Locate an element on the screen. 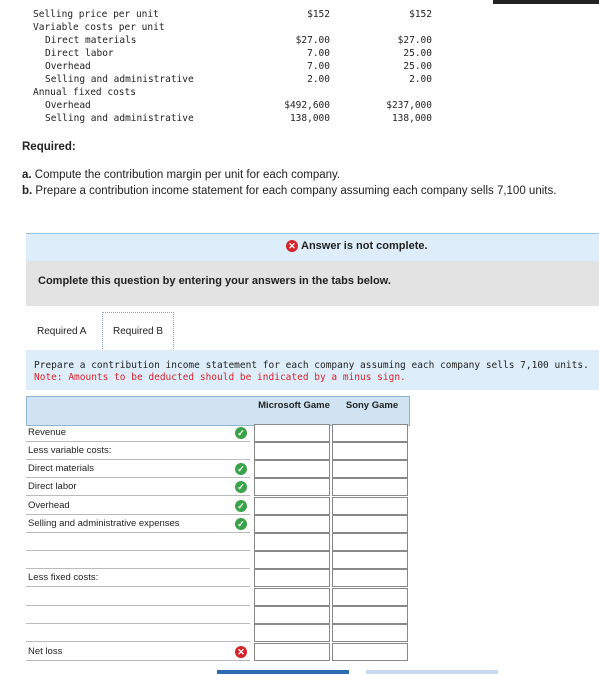  data-value-sony: 138,000 is located at coordinates (411, 118).